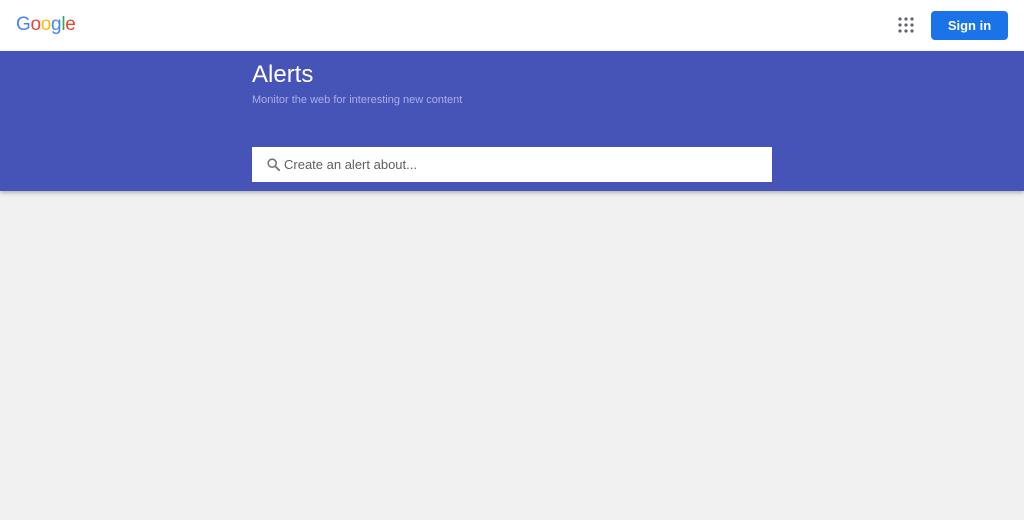 Image resolution: width=1024 pixels, height=520 pixels. What do you see at coordinates (23, 24) in the screenshot?
I see `logo-letter: G` at bounding box center [23, 24].